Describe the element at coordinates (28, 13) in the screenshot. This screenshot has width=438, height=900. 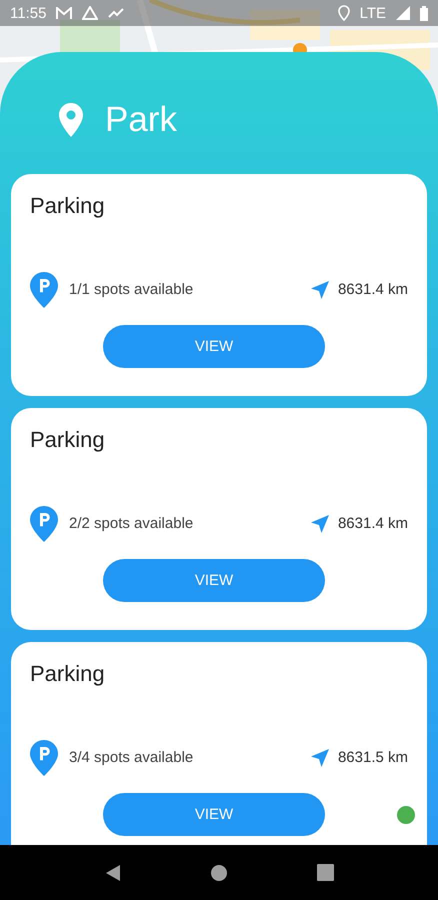
I see `status-time: 11:55` at that location.